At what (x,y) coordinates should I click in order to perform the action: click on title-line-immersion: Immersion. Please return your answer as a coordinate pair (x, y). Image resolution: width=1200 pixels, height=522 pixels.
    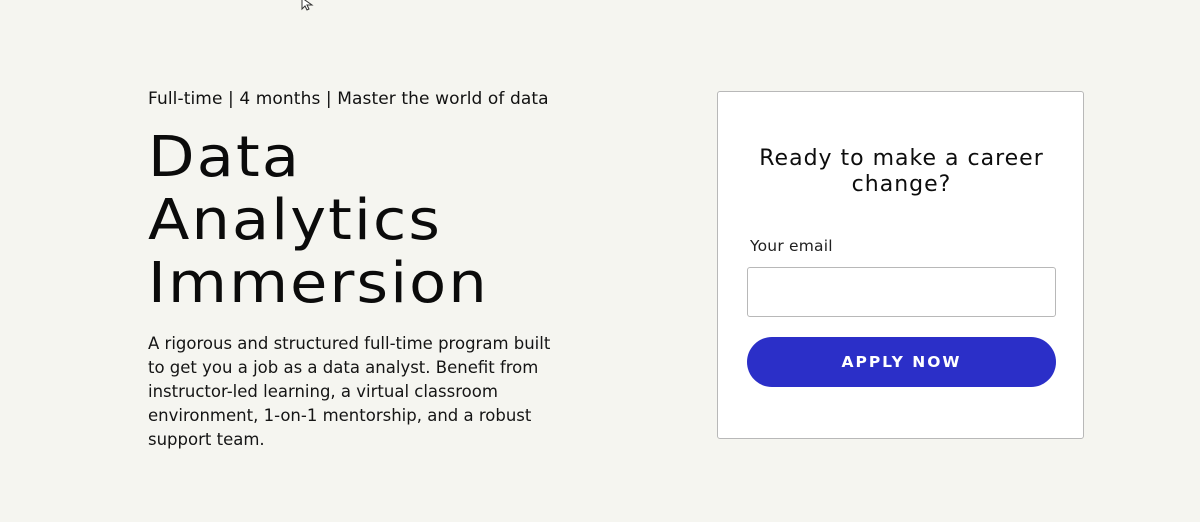
    Looking at the image, I should click on (318, 283).